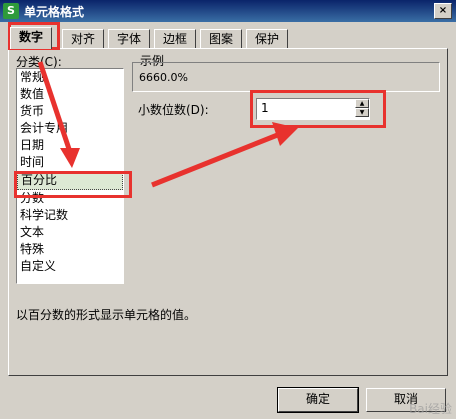  Describe the element at coordinates (216, 159) in the screenshot. I see `arrow-right-line` at that location.